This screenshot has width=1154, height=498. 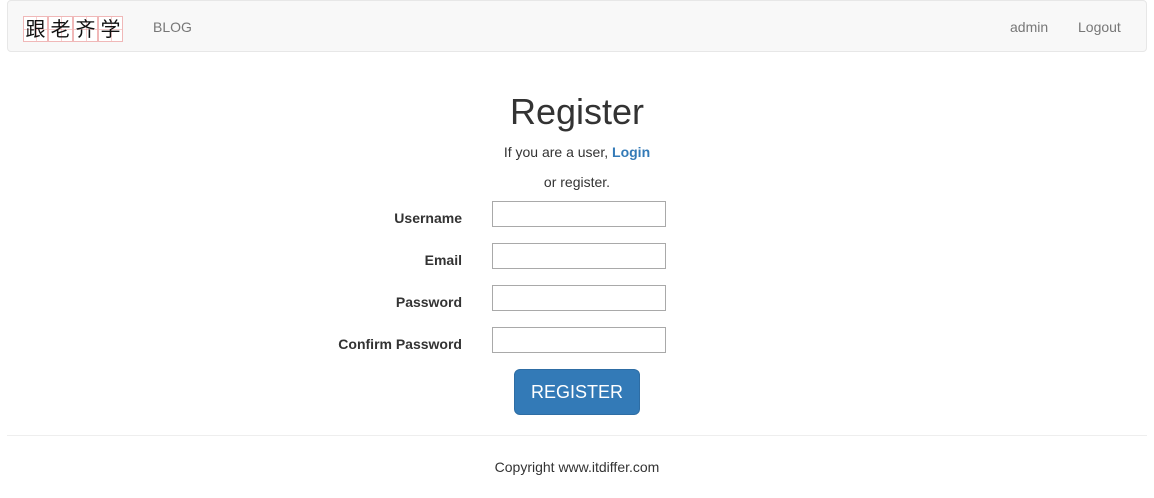 I want to click on logo-char: 齐, so click(x=85, y=29).